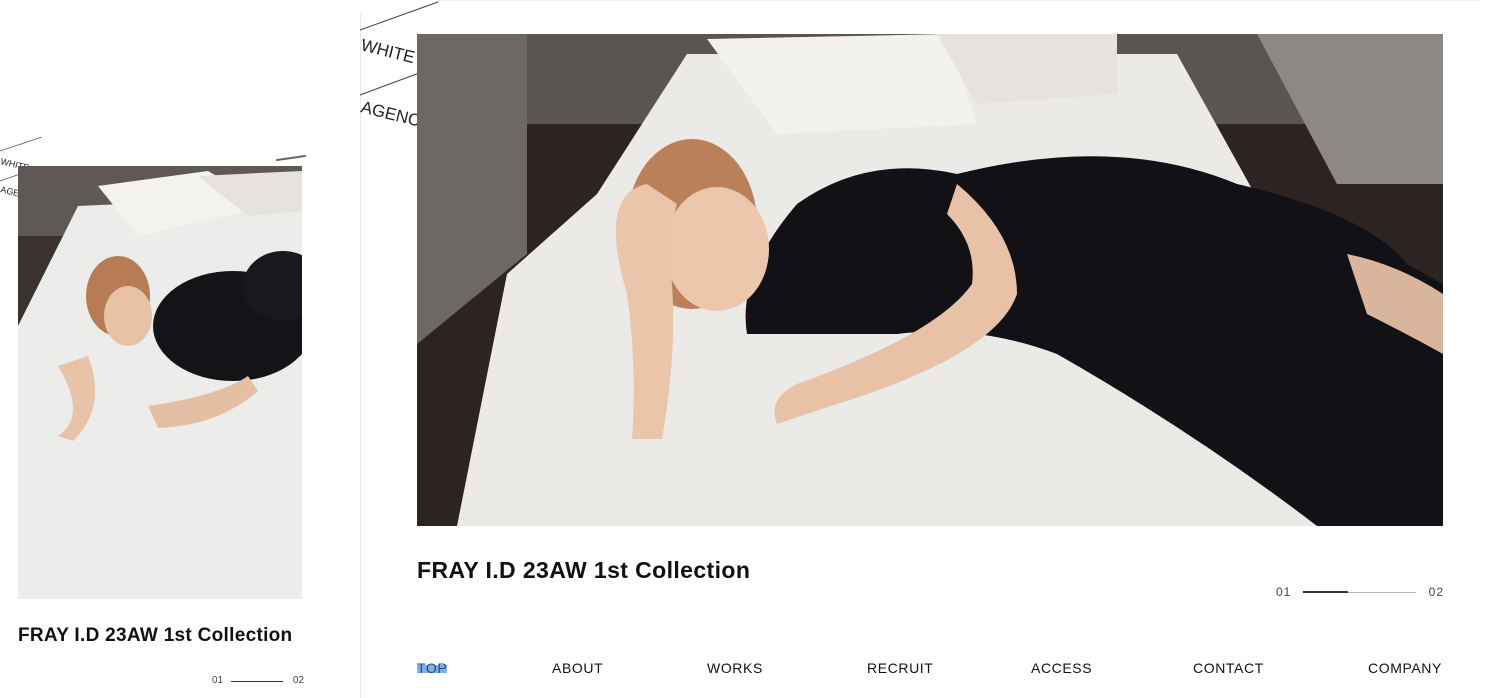 The height and width of the screenshot is (698, 1500). What do you see at coordinates (1405, 668) in the screenshot?
I see `nav-item-company: COMPANY` at bounding box center [1405, 668].